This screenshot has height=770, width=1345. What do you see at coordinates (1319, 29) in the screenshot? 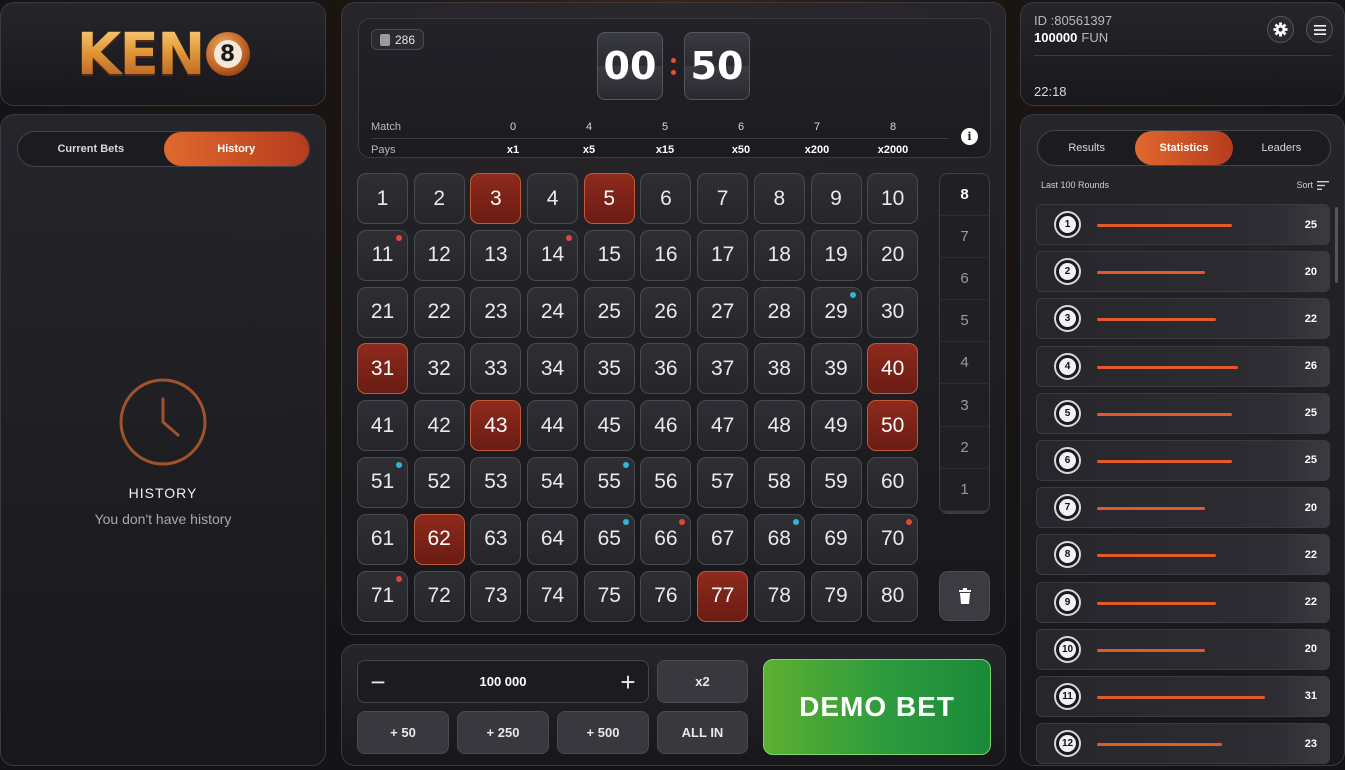
I see `menu-button` at bounding box center [1319, 29].